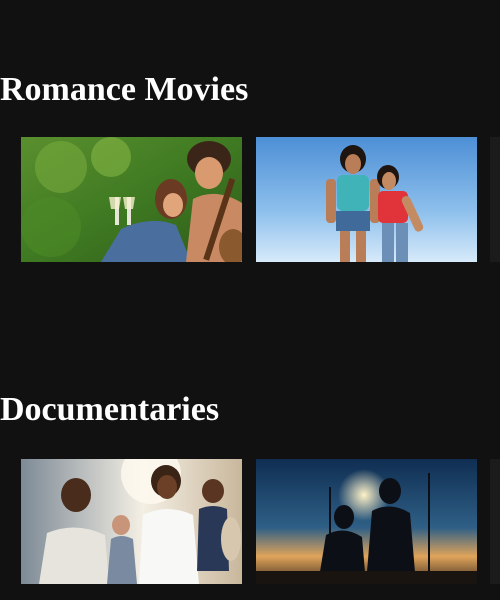 This screenshot has width=500, height=600. I want to click on two-women-under-sky-image, so click(366, 199).